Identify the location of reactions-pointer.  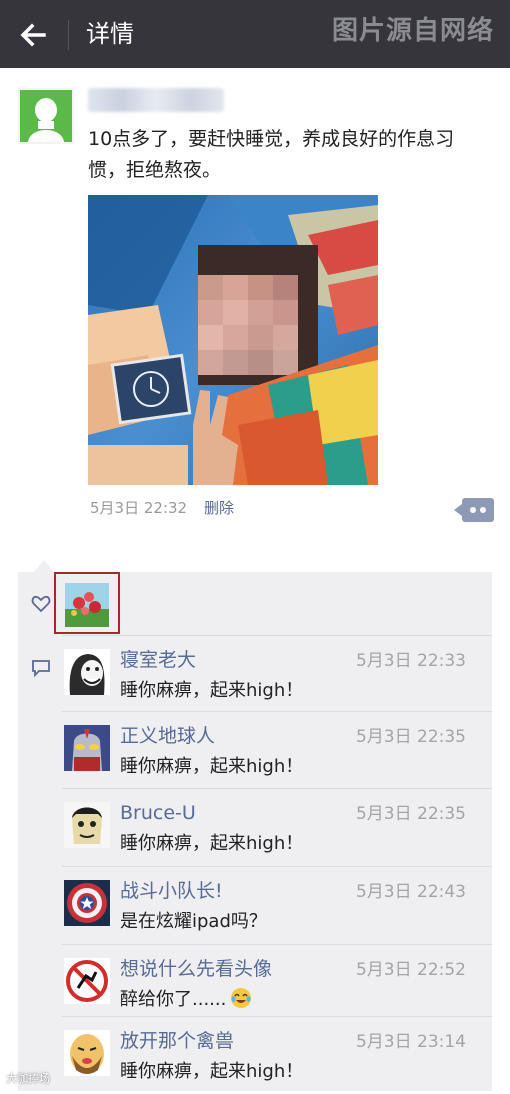
(44, 566).